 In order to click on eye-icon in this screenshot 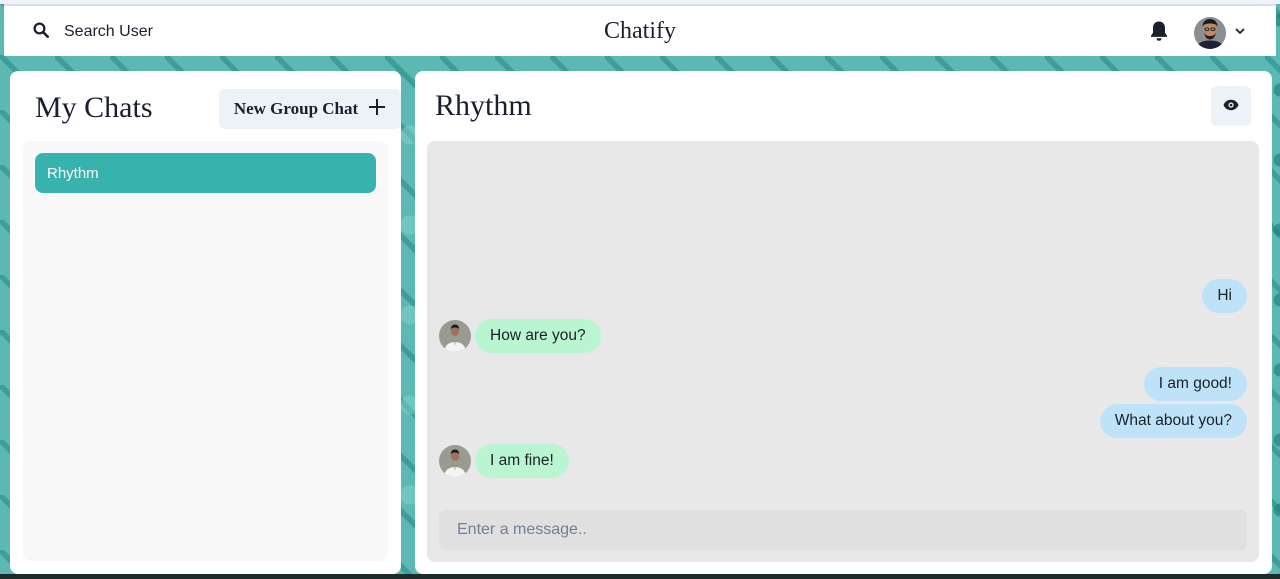, I will do `click(1231, 106)`.